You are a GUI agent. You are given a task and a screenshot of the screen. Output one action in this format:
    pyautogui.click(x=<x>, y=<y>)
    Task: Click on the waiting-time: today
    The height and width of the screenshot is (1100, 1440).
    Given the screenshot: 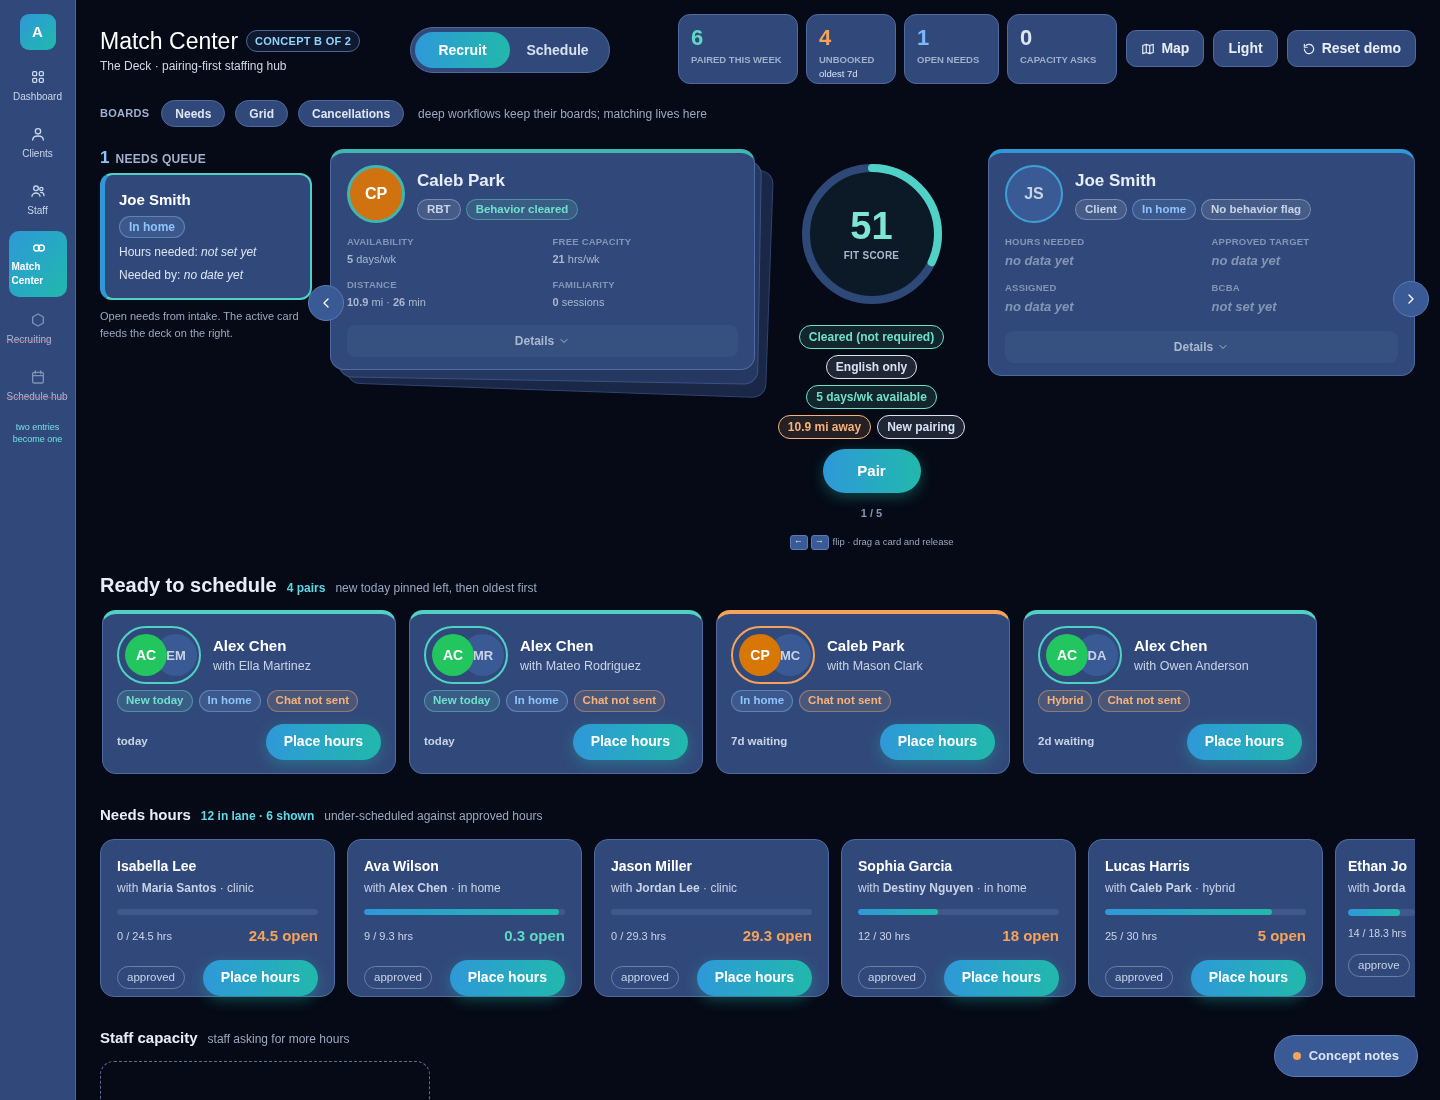 What is the action you would take?
    pyautogui.click(x=439, y=741)
    